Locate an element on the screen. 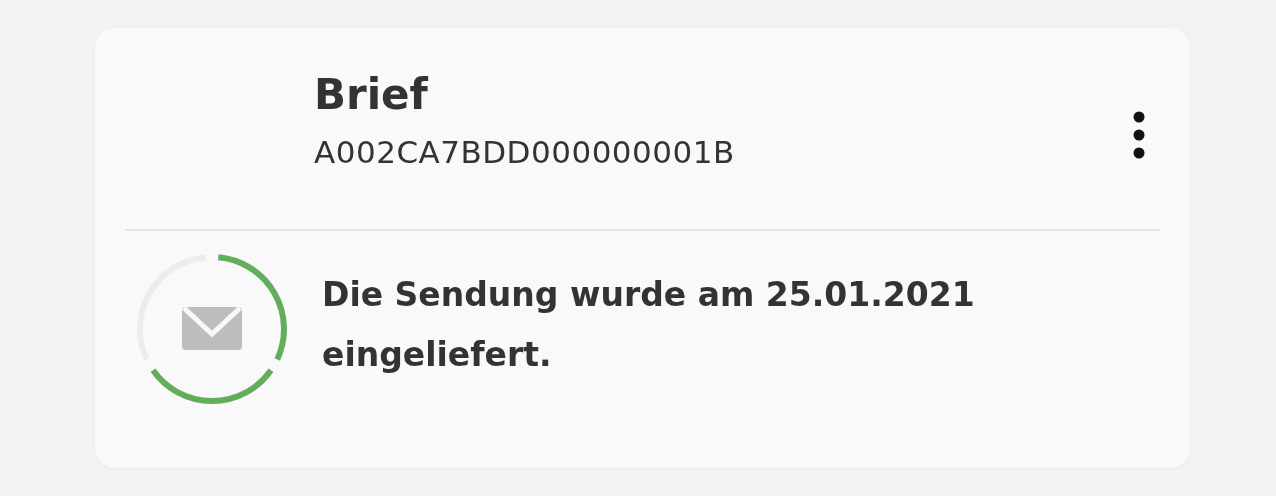  more-options-icon is located at coordinates (1139, 135).